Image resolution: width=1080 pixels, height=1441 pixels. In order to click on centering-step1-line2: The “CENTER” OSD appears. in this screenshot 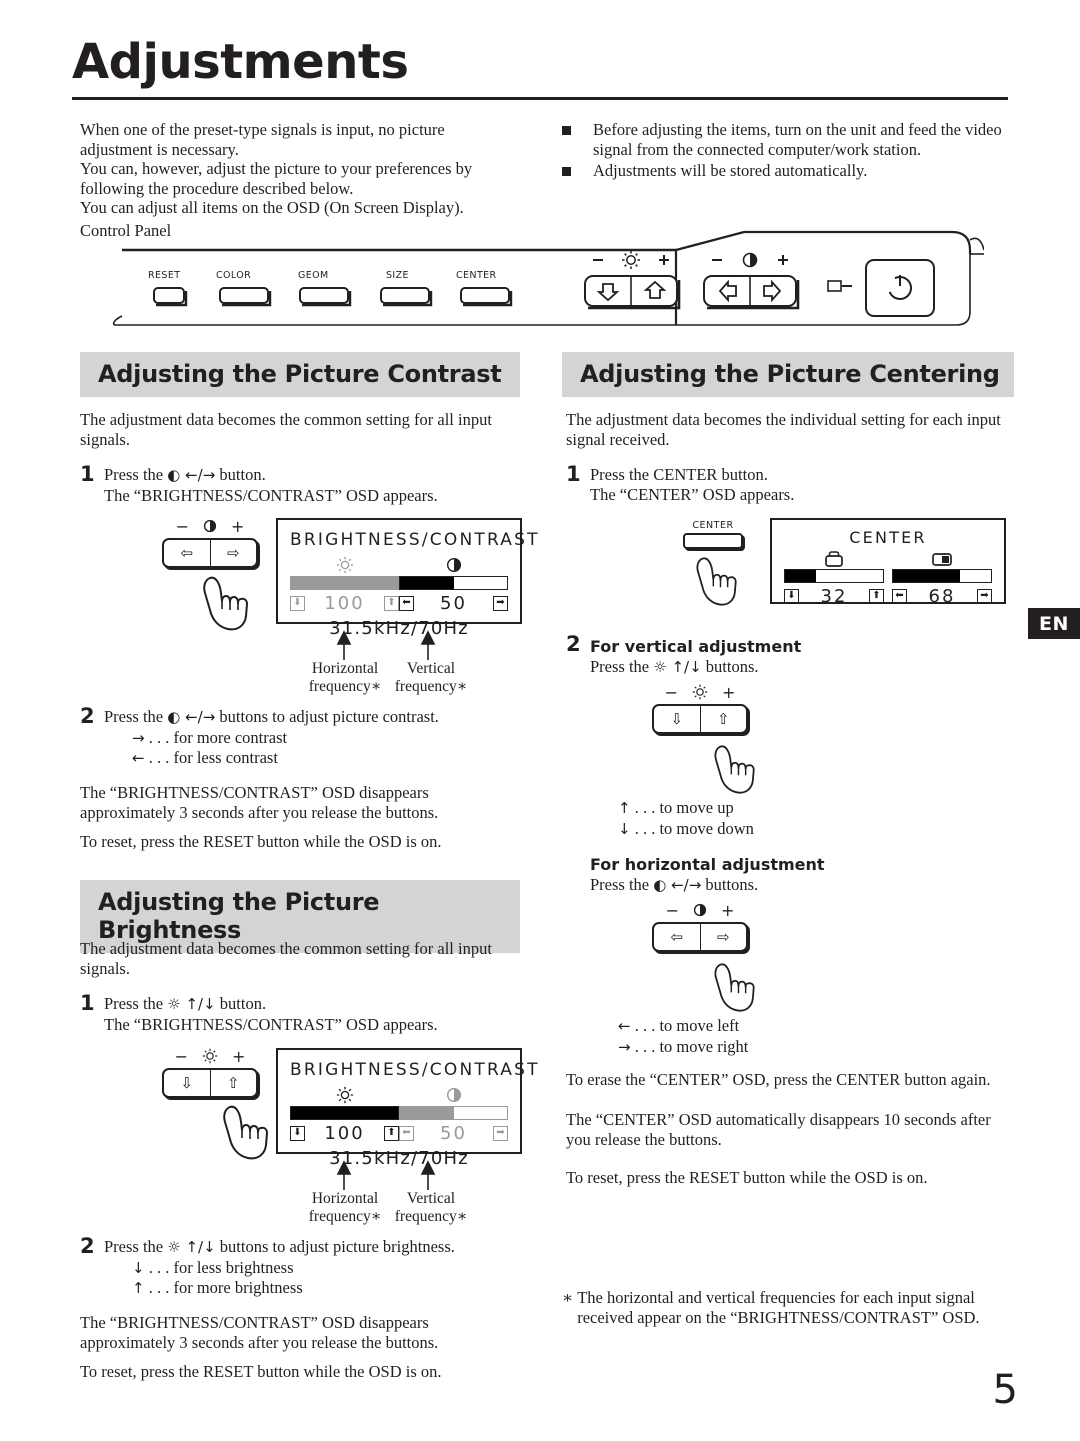, I will do `click(692, 494)`.